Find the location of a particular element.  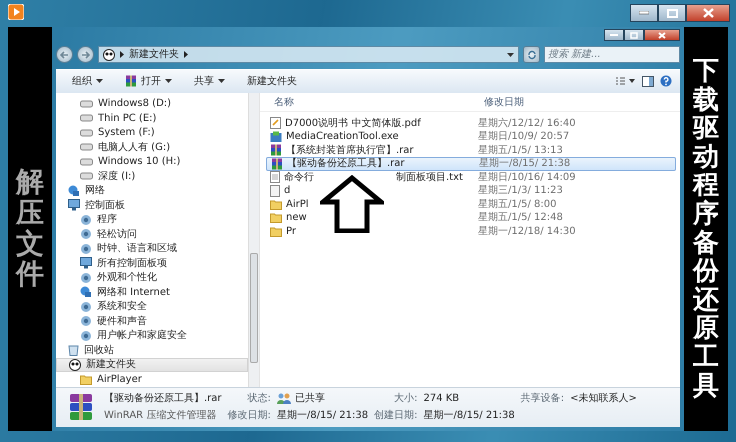

toolbar-button: 共享 is located at coordinates (209, 81).